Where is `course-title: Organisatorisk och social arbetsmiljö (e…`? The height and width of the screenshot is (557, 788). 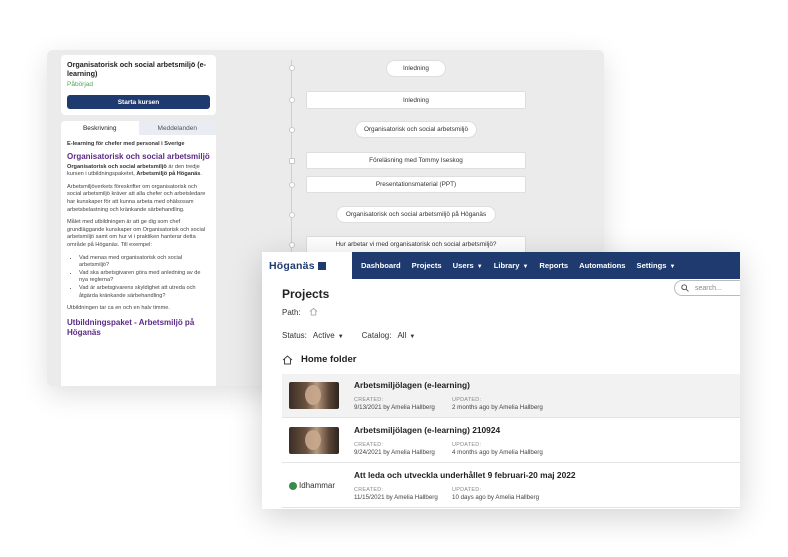
course-title: Organisatorisk och social arbetsmiljö (e… is located at coordinates (137, 69).